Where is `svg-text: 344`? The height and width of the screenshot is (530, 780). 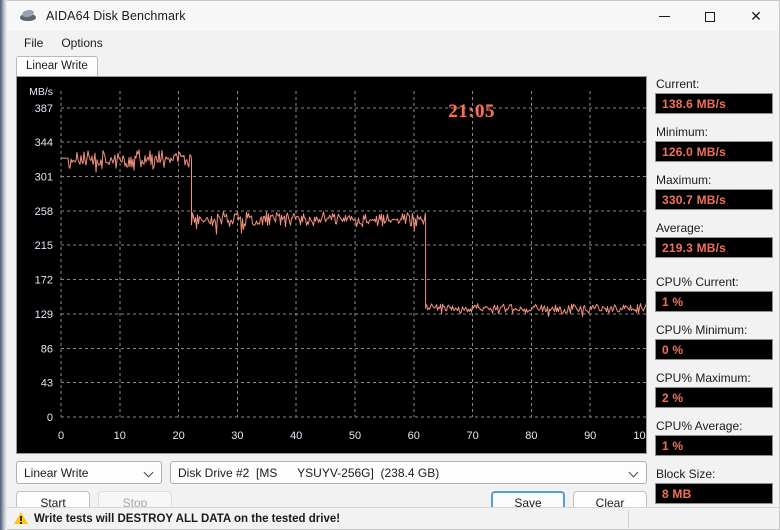
svg-text: 344 is located at coordinates (44, 143).